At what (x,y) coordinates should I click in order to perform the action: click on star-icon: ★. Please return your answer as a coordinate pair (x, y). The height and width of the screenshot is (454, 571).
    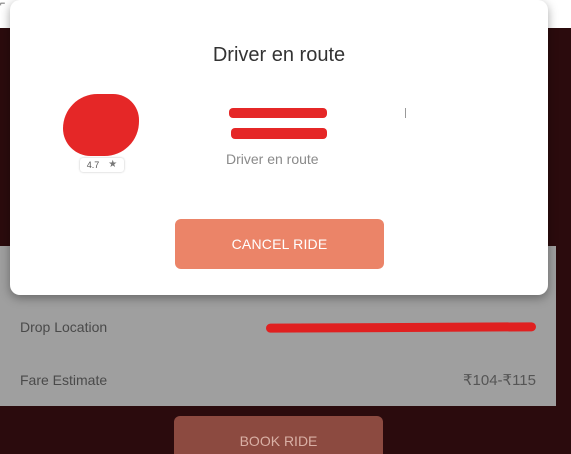
    Looking at the image, I should click on (113, 164).